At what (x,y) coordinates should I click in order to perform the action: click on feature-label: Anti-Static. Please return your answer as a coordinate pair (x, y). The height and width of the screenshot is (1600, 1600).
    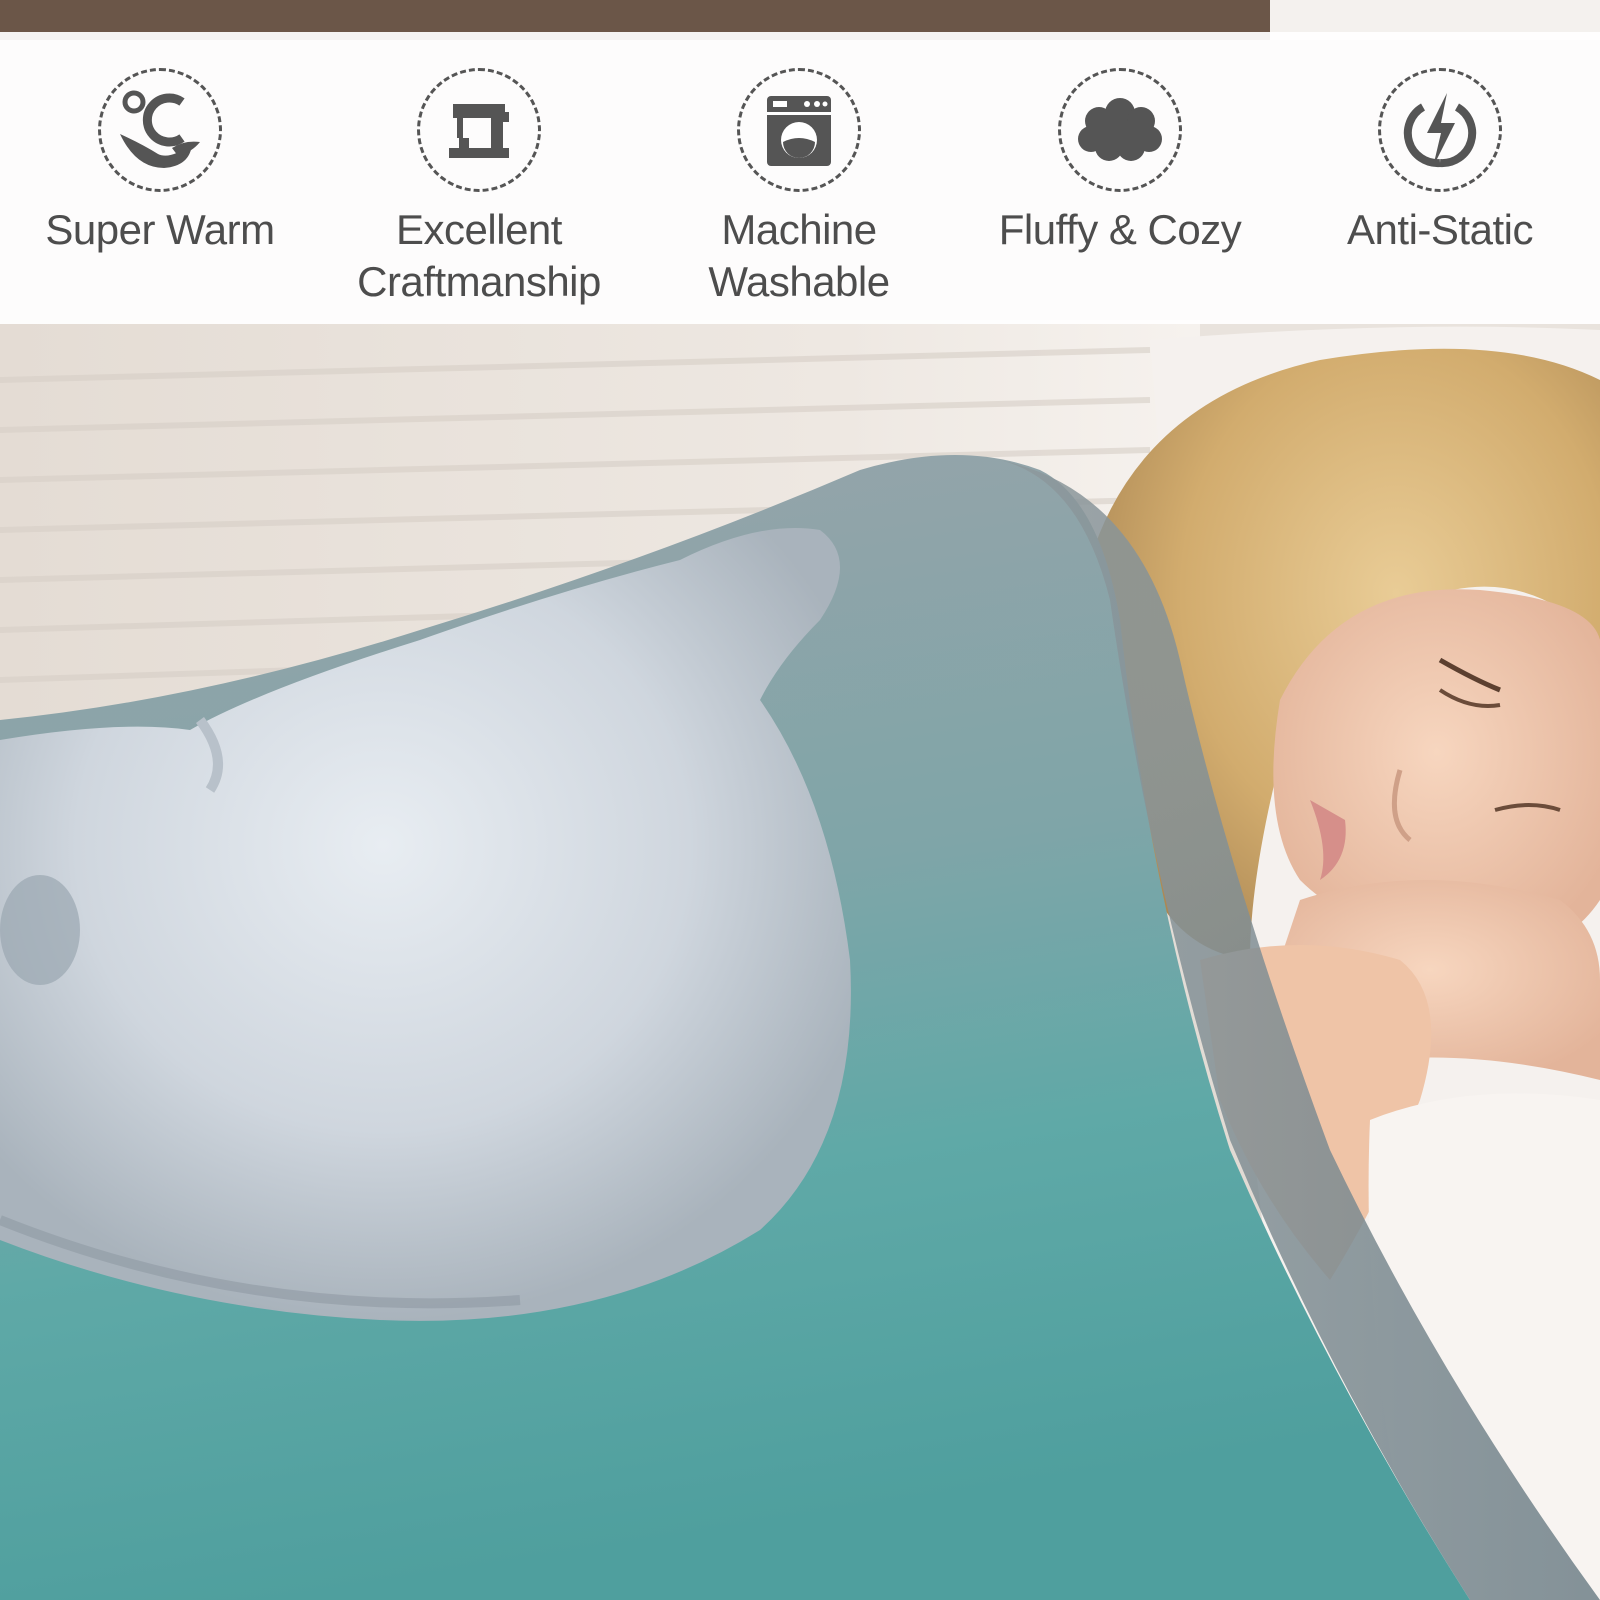
    Looking at the image, I should click on (1440, 229).